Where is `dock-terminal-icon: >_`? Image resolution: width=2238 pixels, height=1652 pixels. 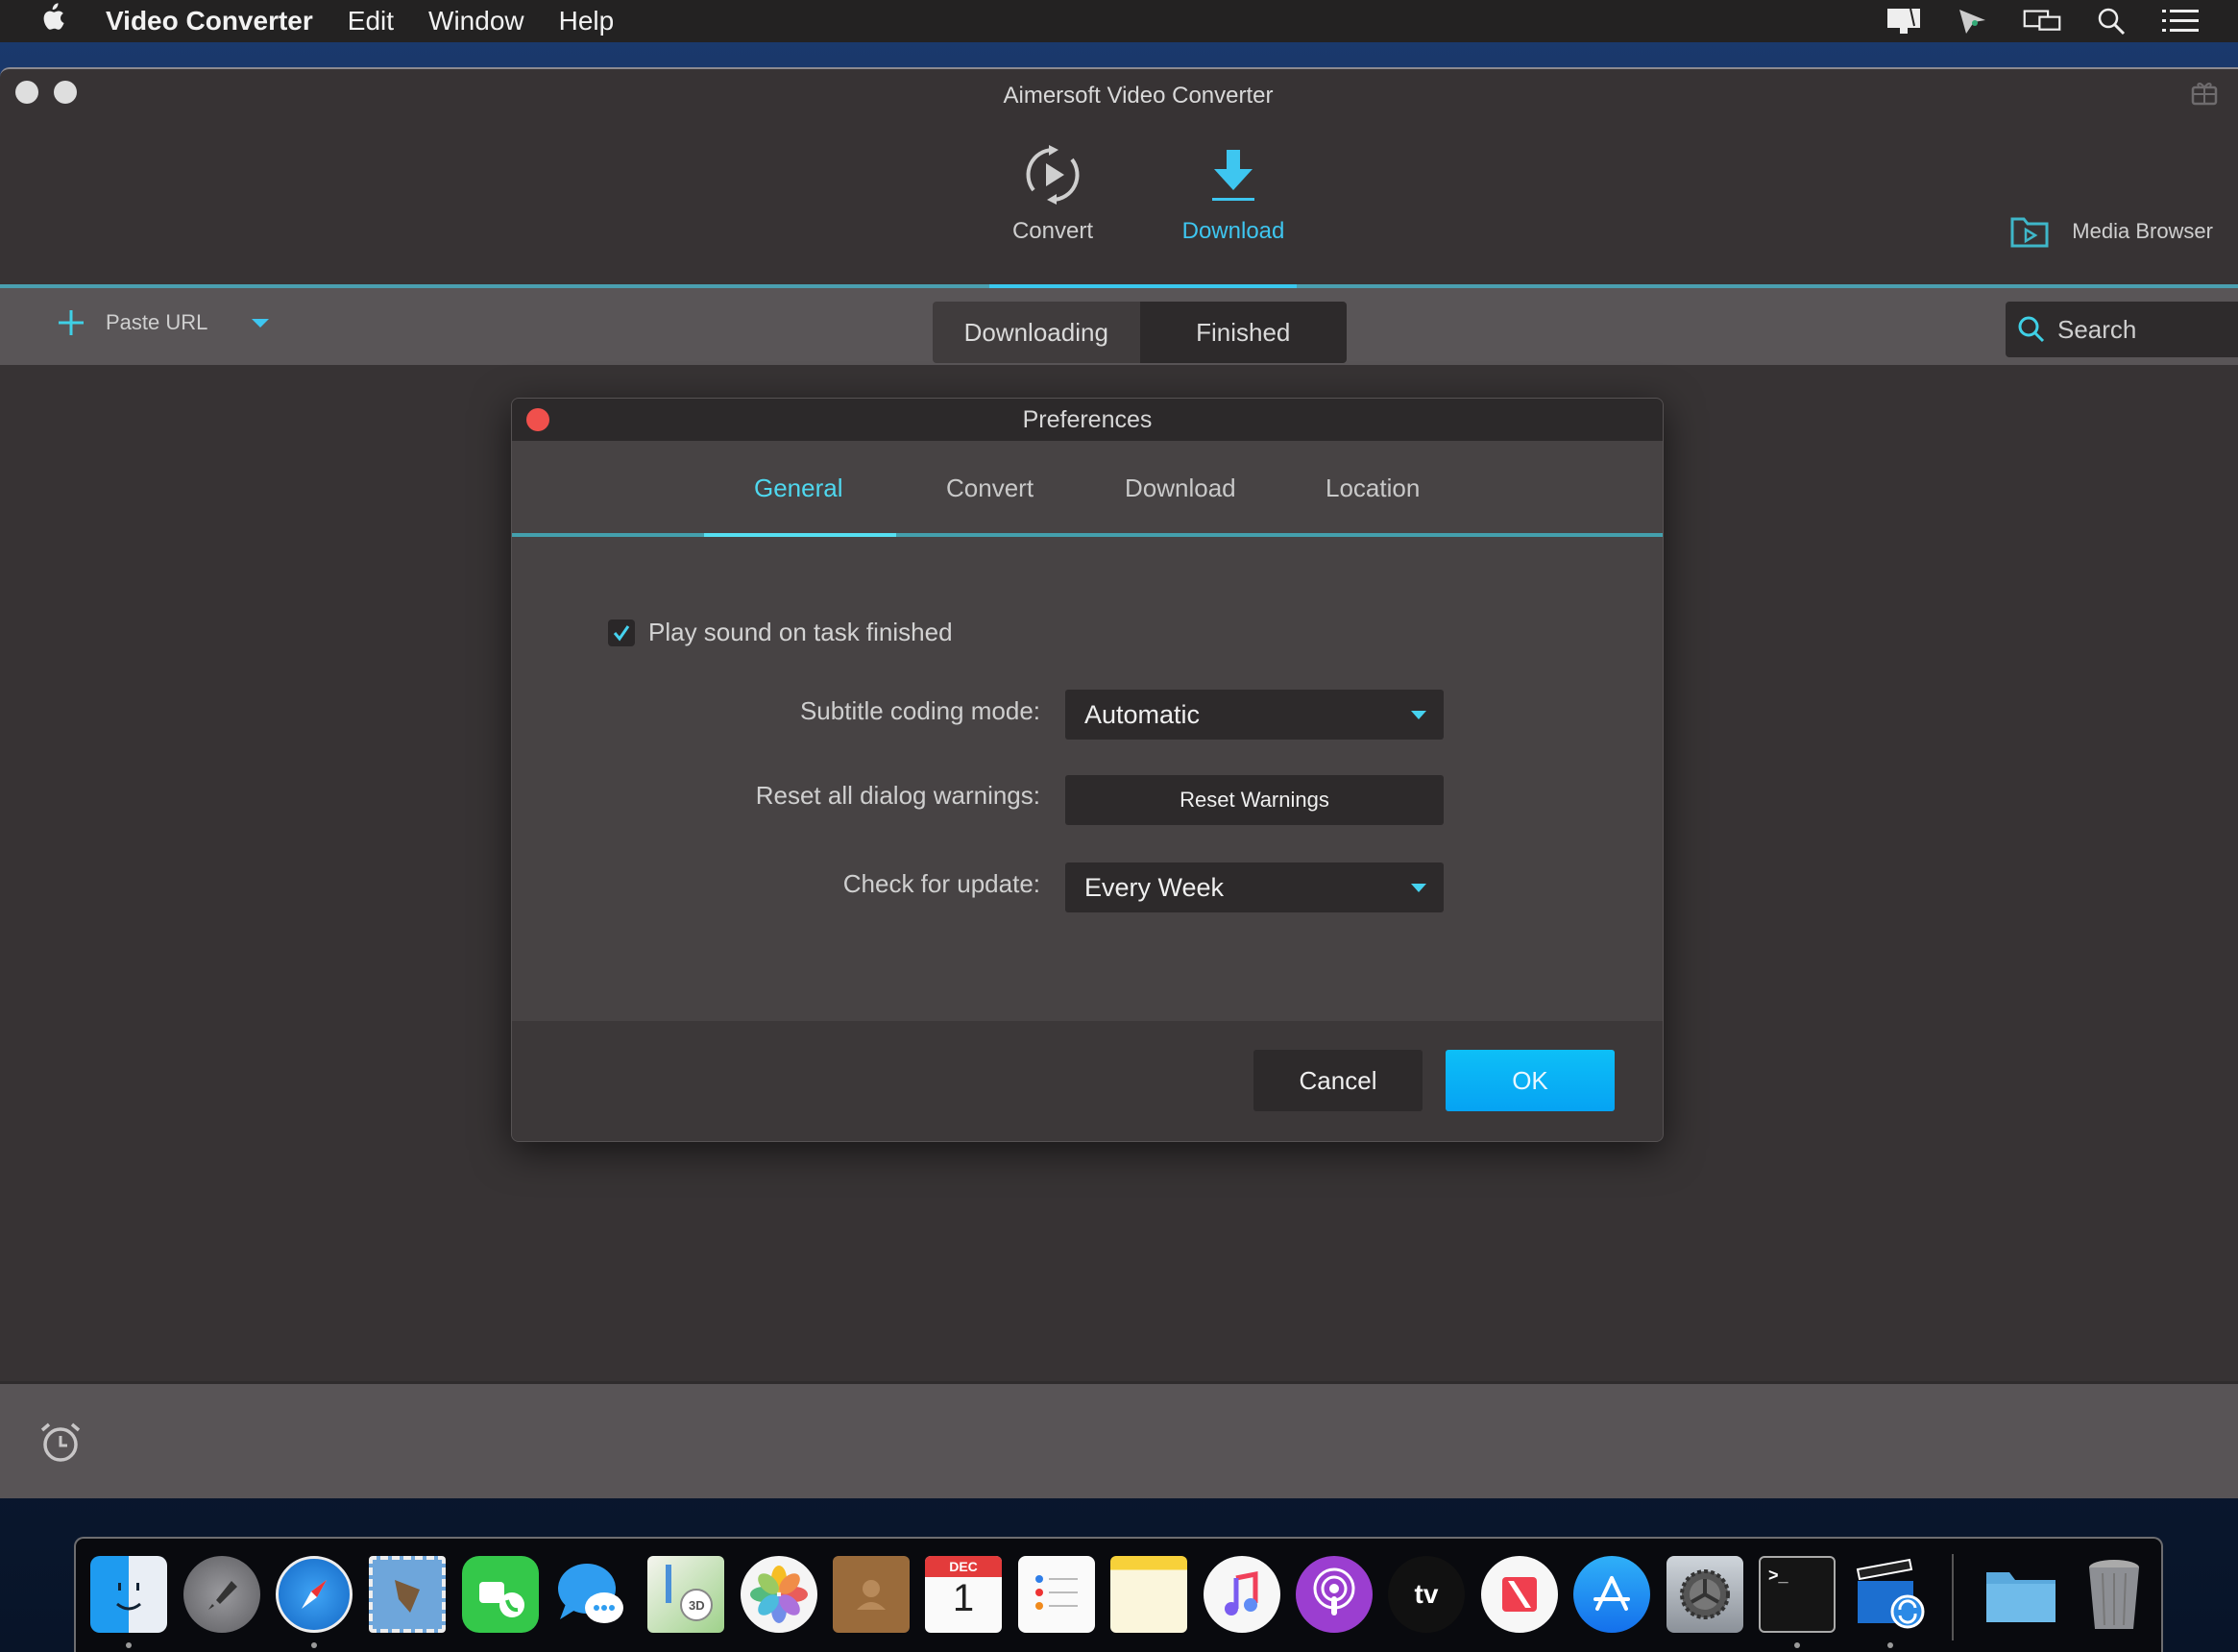
dock-terminal-icon: >_ is located at coordinates (1797, 1594).